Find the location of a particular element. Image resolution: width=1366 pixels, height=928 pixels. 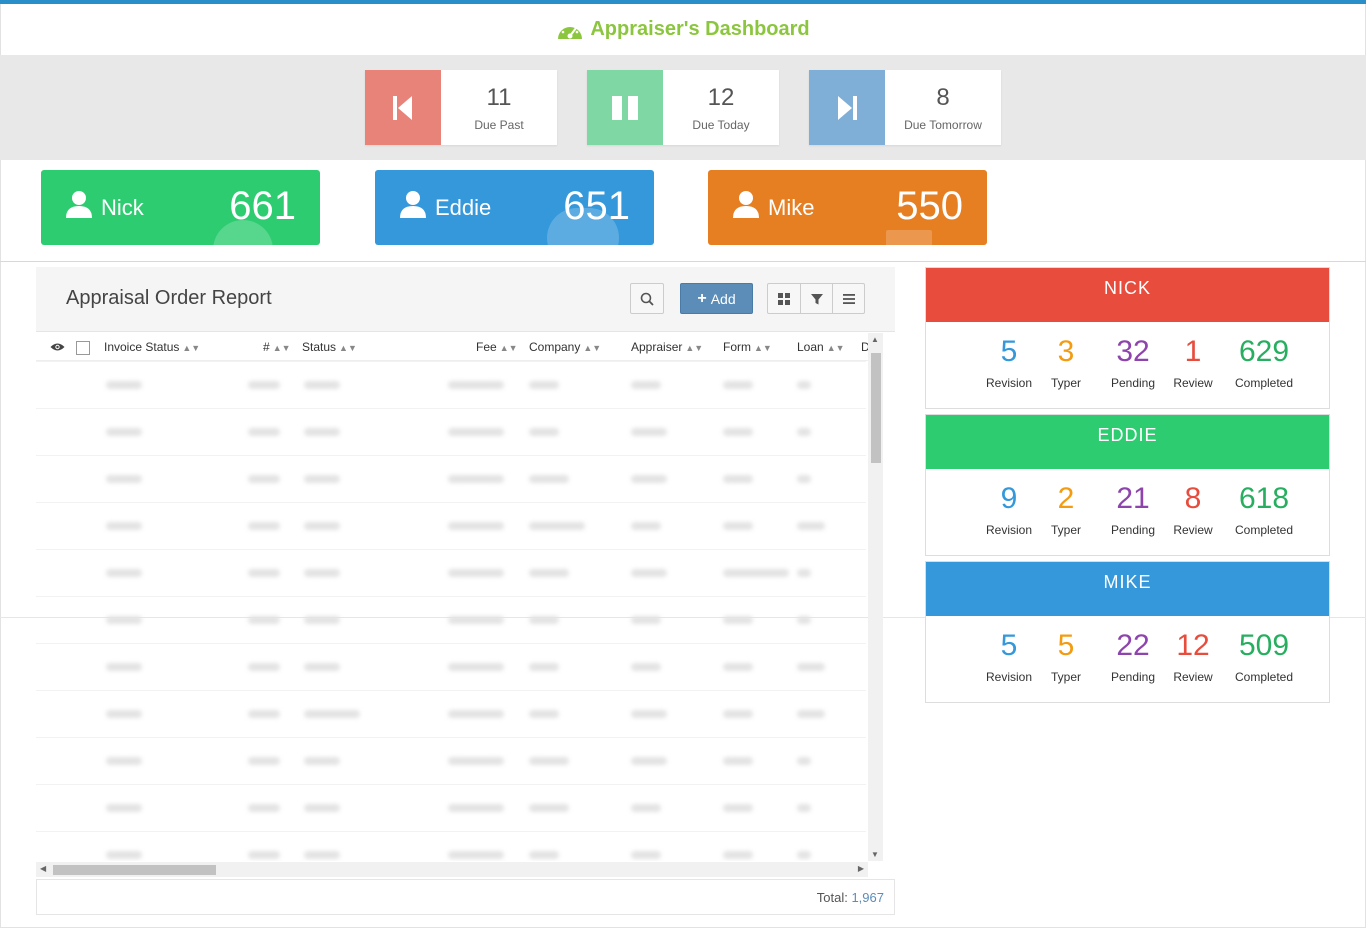

plus-icon: + is located at coordinates (702, 298).